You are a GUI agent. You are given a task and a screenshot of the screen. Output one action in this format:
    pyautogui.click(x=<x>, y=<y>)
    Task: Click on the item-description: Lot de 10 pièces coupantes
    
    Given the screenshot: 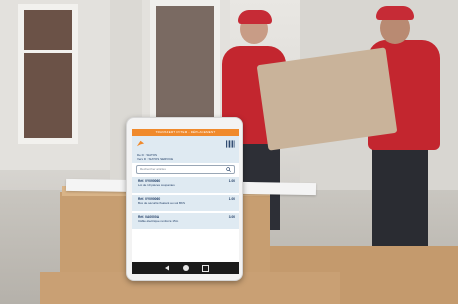 What is the action you would take?
    pyautogui.click(x=156, y=185)
    